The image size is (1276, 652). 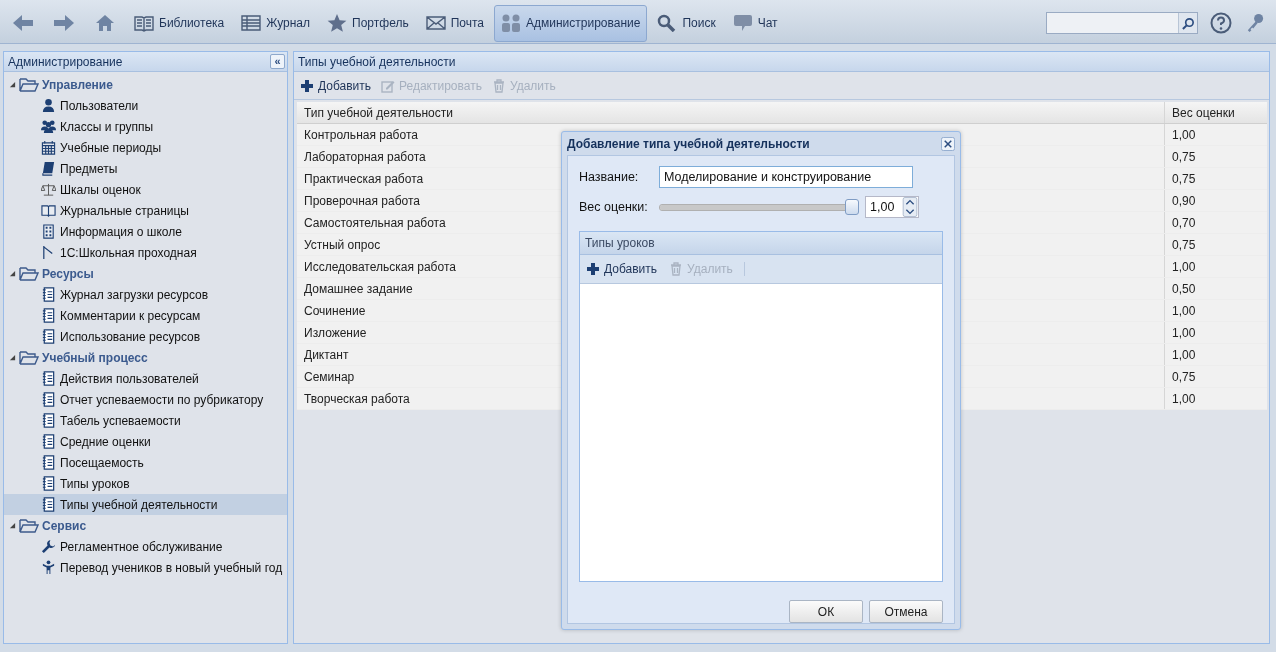 I want to click on star-icon, so click(x=337, y=23).